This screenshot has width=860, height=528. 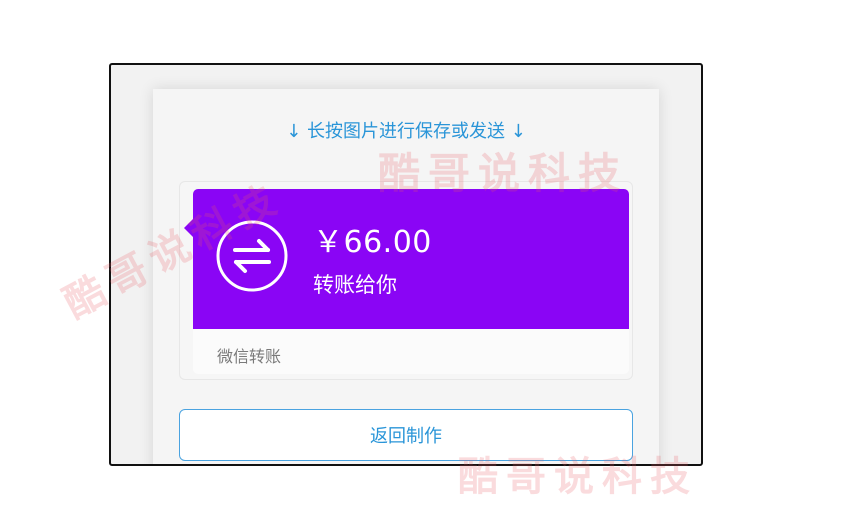 What do you see at coordinates (252, 256) in the screenshot?
I see `transfer-arrows-icon` at bounding box center [252, 256].